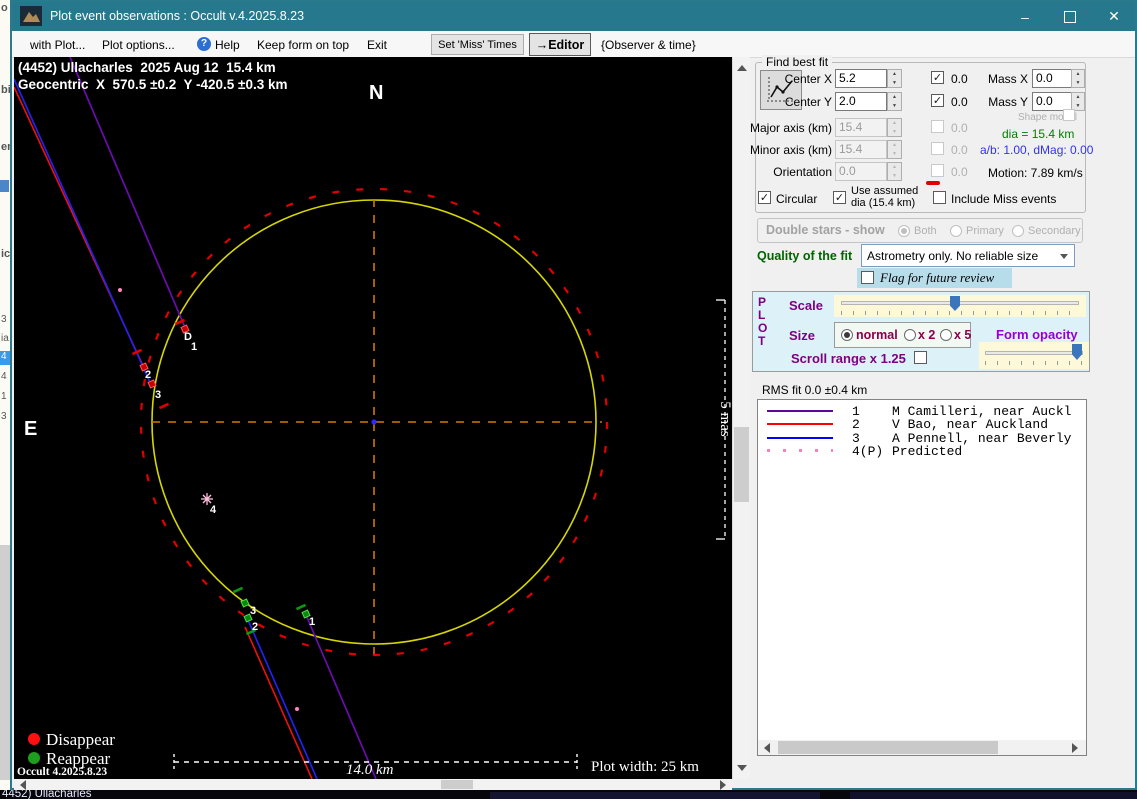 The width and height of the screenshot is (1137, 799). Describe the element at coordinates (373, 784) in the screenshot. I see `plot-hscrollbar` at that location.